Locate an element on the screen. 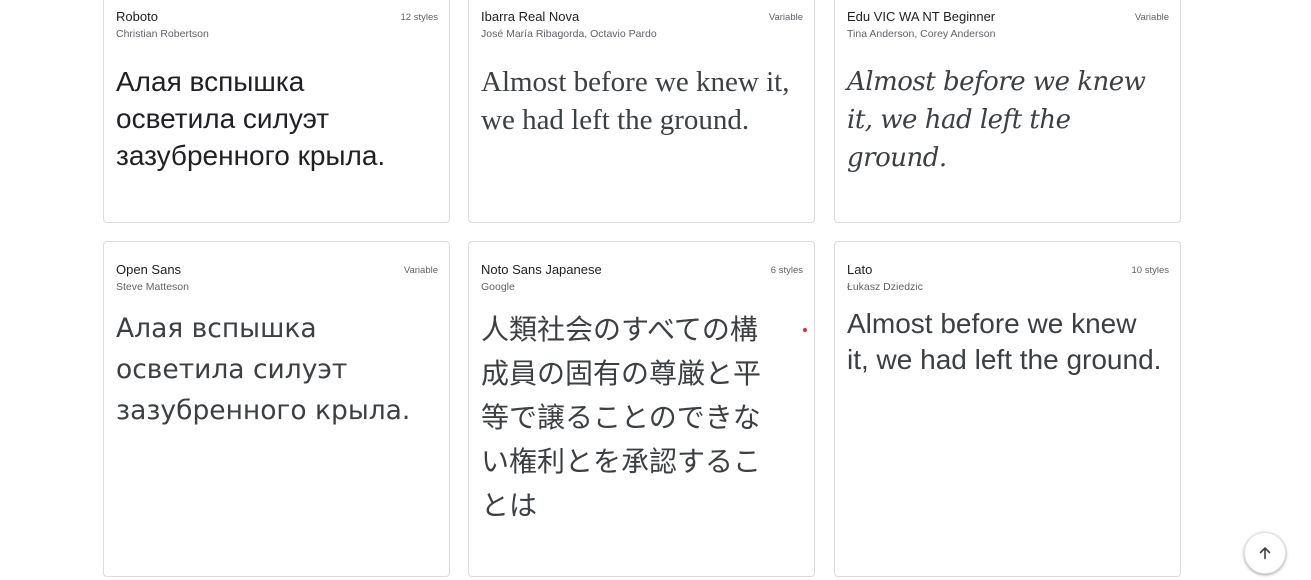 The width and height of the screenshot is (1311, 580). font-family-name: Roboto is located at coordinates (137, 16).